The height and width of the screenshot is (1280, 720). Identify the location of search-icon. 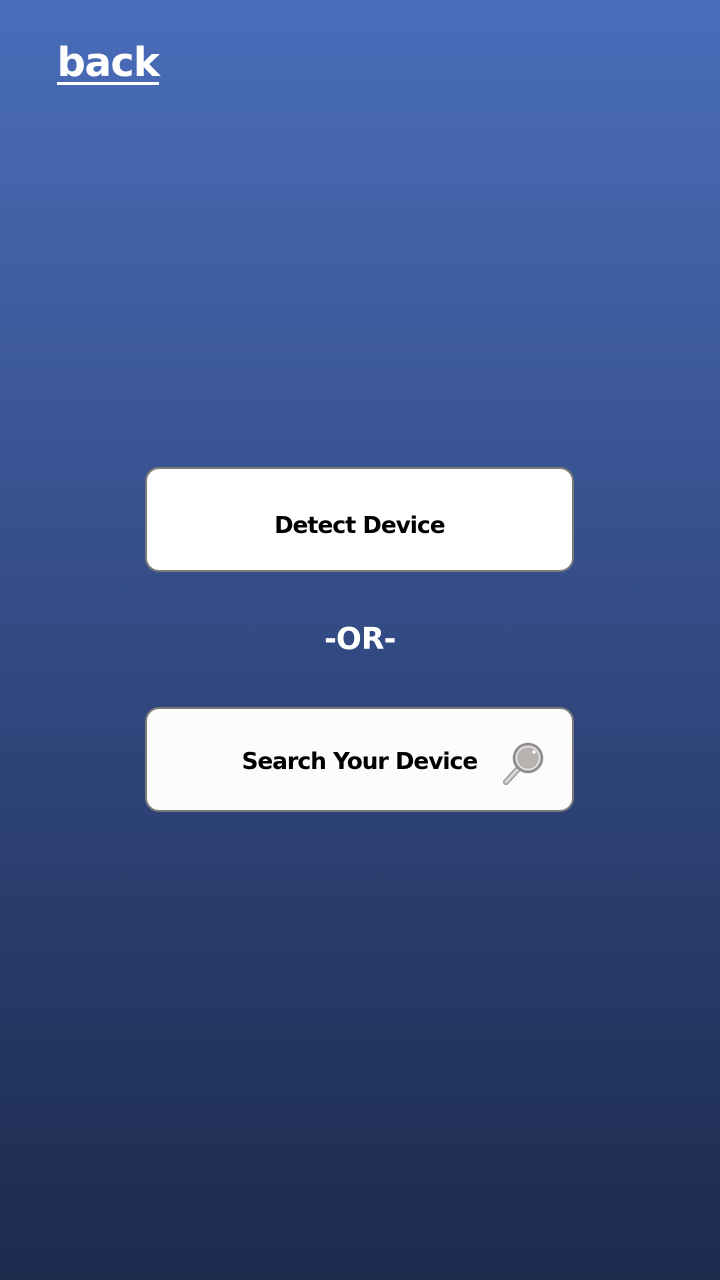
(524, 763).